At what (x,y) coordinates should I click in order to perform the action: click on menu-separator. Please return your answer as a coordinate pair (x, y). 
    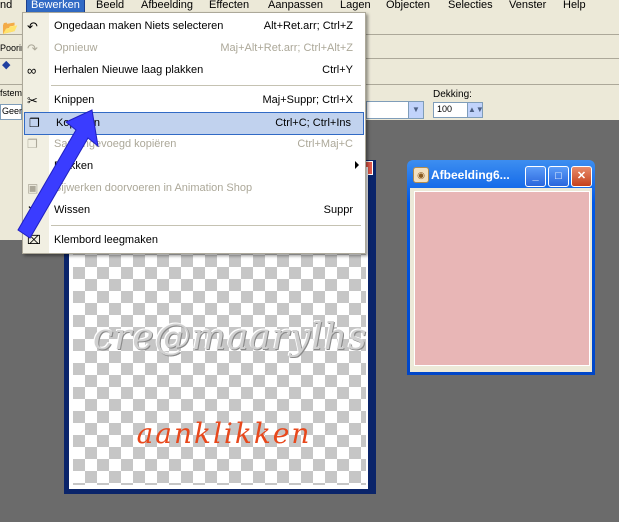
    Looking at the image, I should click on (206, 85).